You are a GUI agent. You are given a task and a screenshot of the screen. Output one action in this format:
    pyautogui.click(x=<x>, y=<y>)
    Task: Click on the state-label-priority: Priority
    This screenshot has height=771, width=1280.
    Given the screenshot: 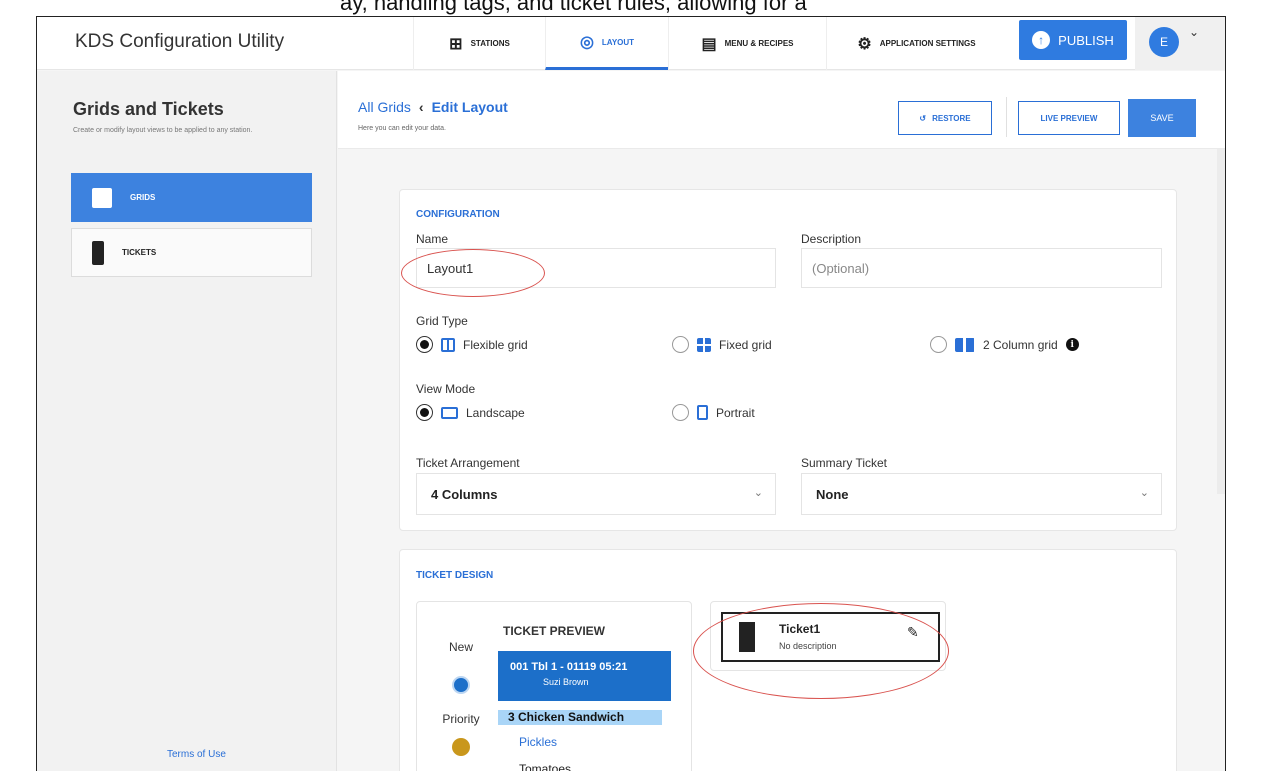 What is the action you would take?
    pyautogui.click(x=461, y=719)
    